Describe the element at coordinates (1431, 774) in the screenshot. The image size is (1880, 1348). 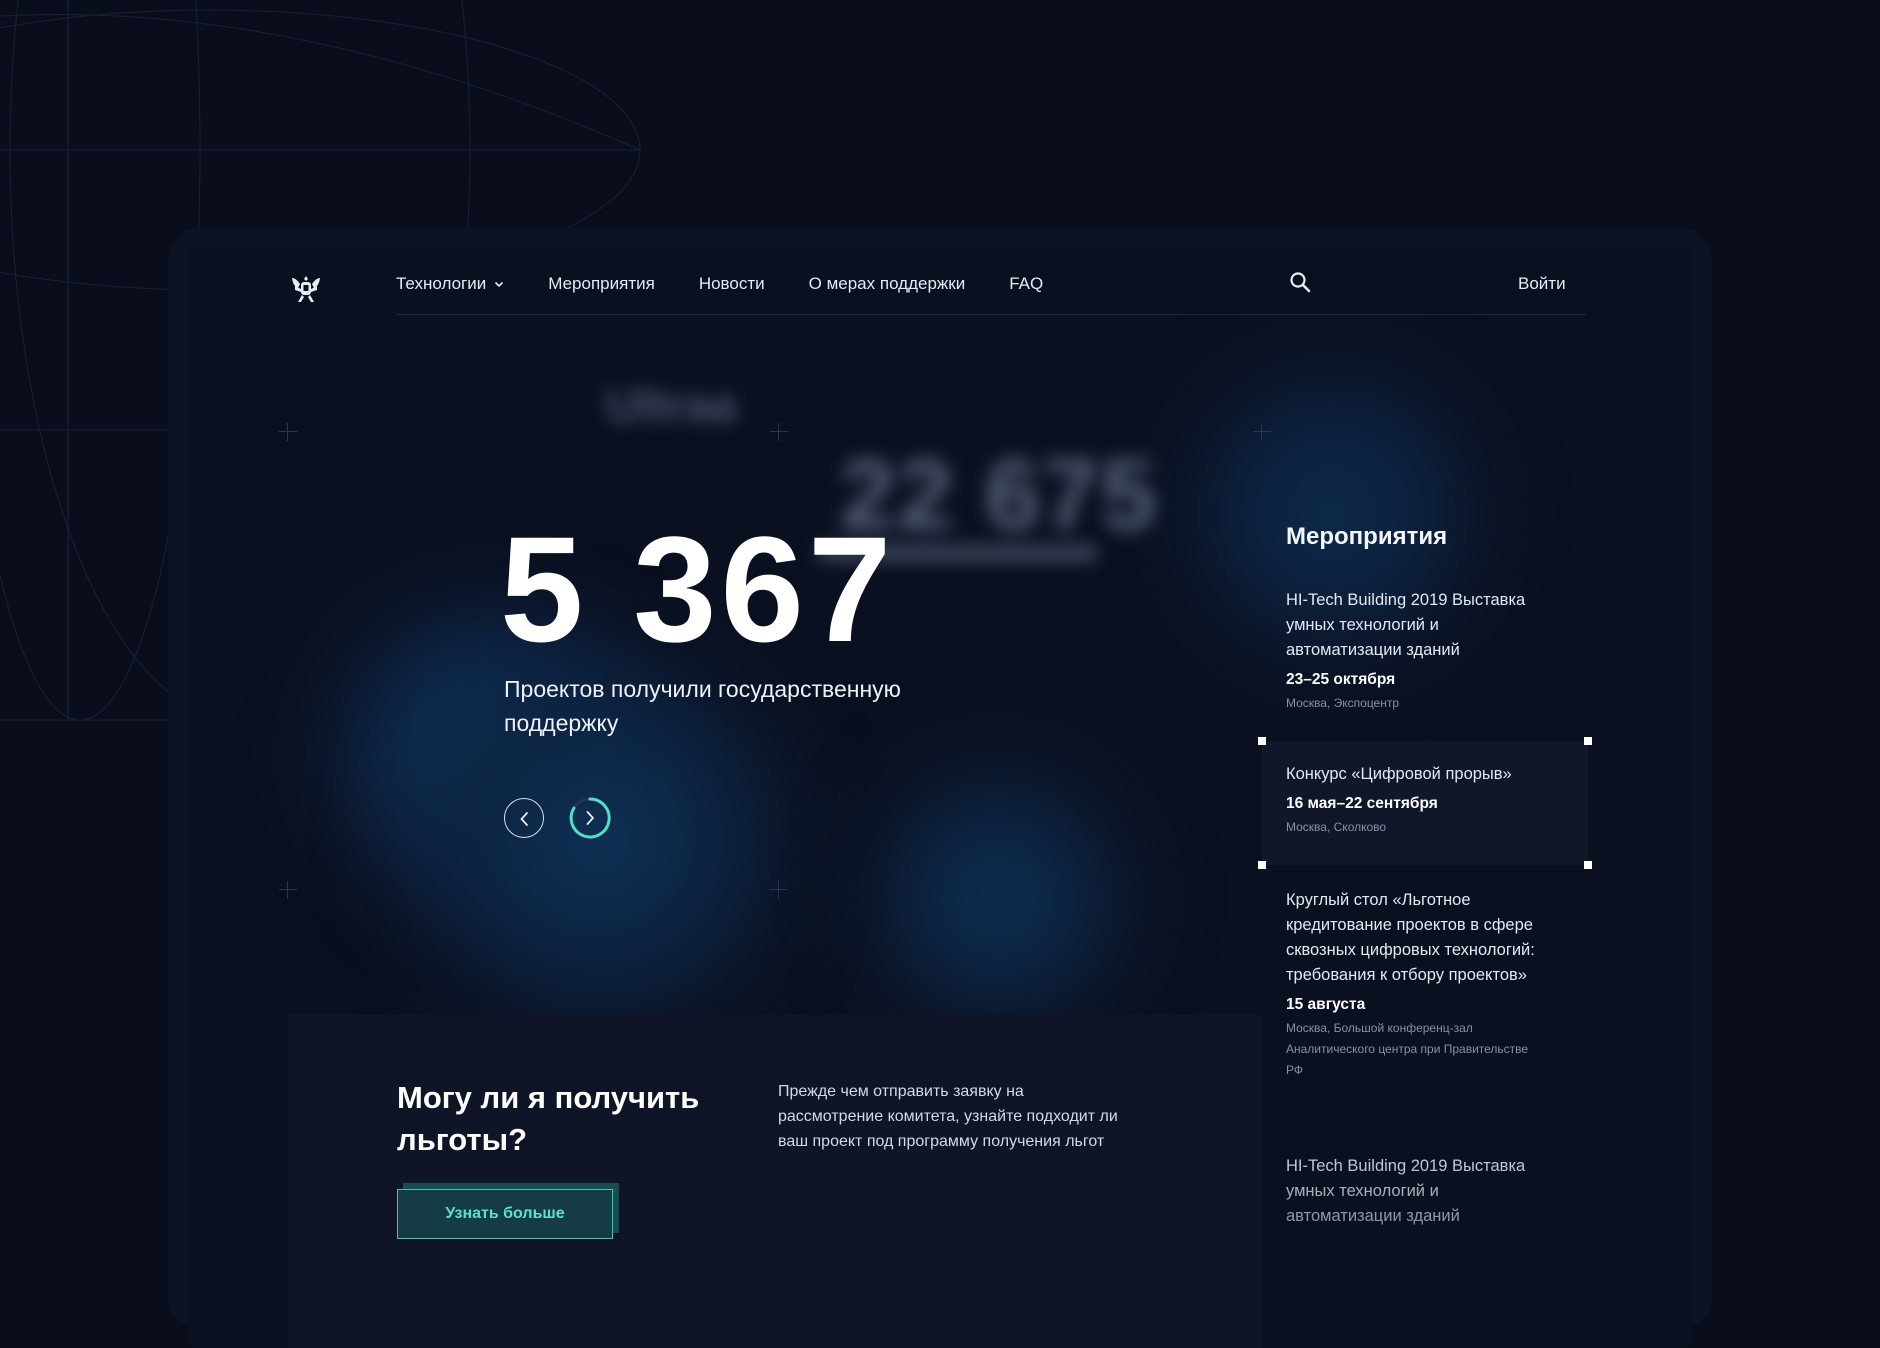
I see `event-title: Конкурс «Цифровой прорыв»` at that location.